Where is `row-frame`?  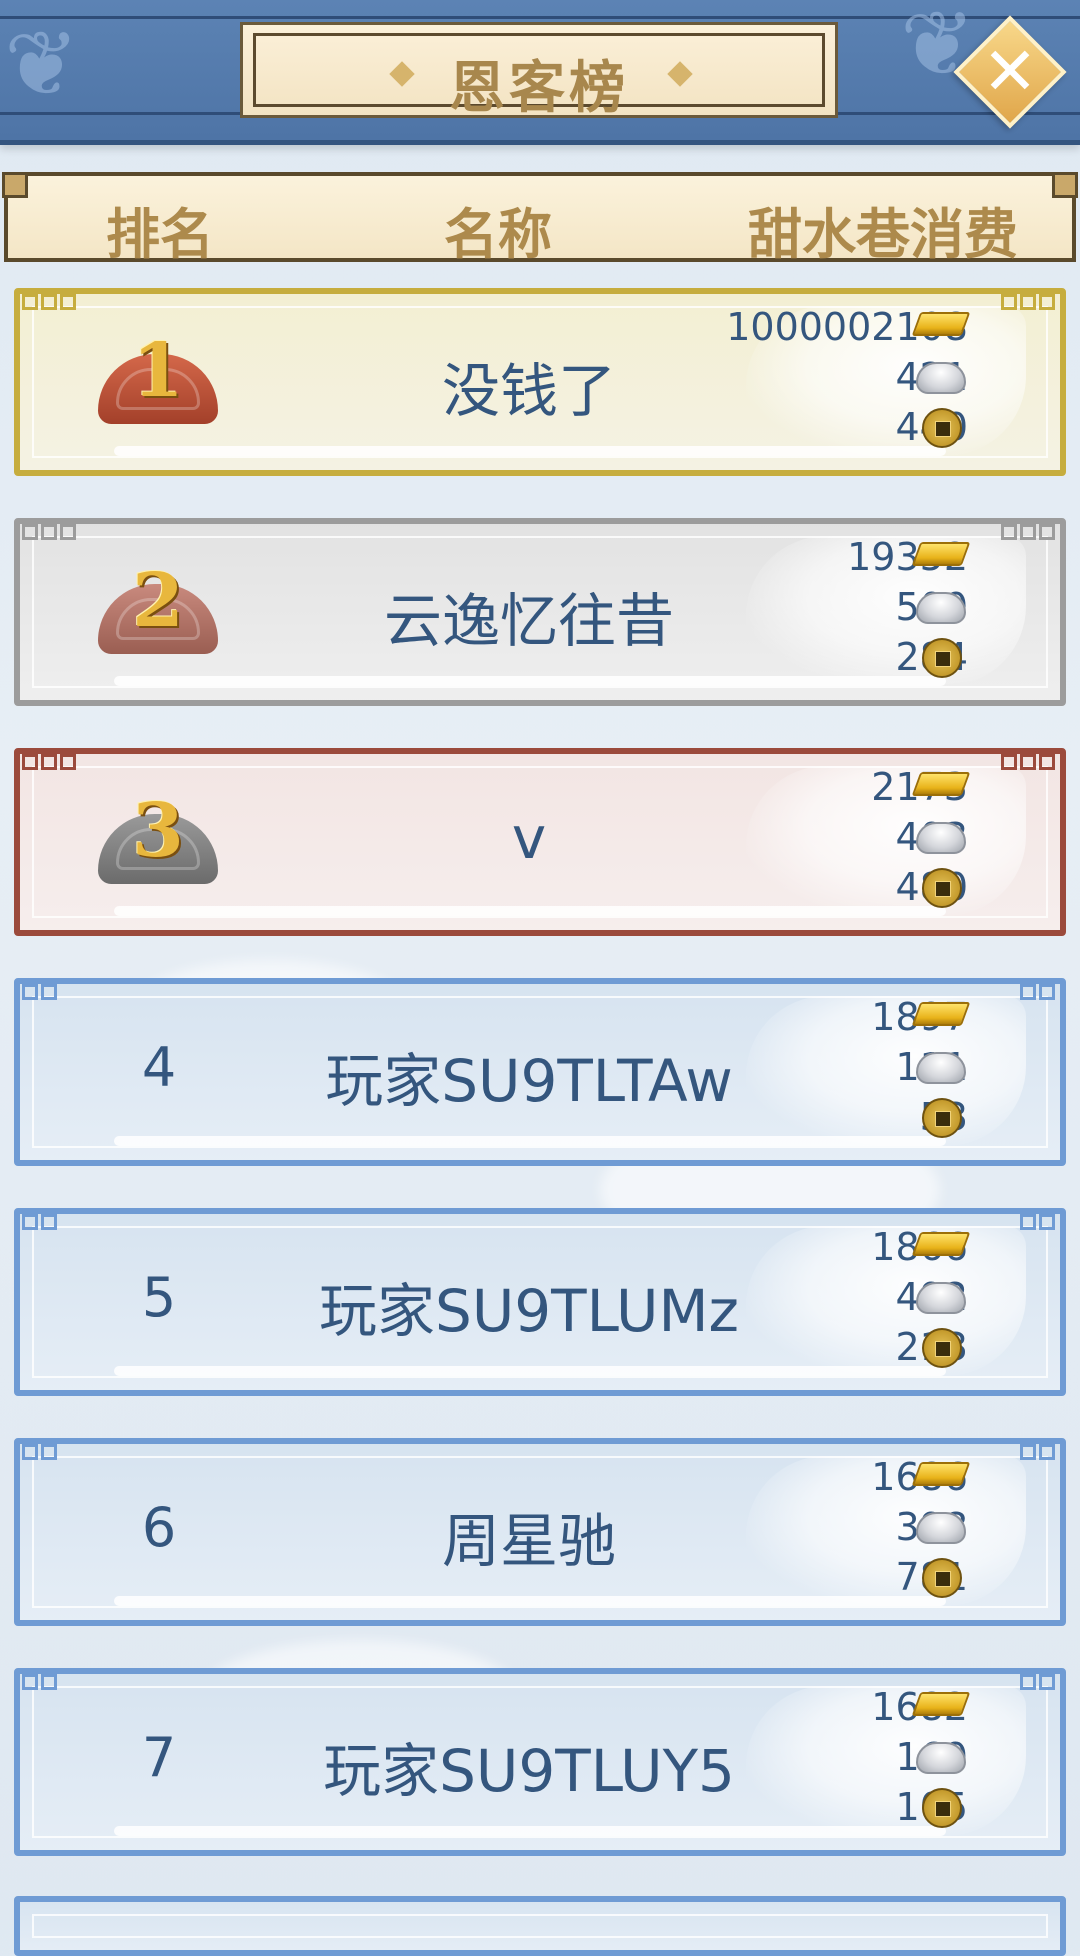 row-frame is located at coordinates (540, 1926).